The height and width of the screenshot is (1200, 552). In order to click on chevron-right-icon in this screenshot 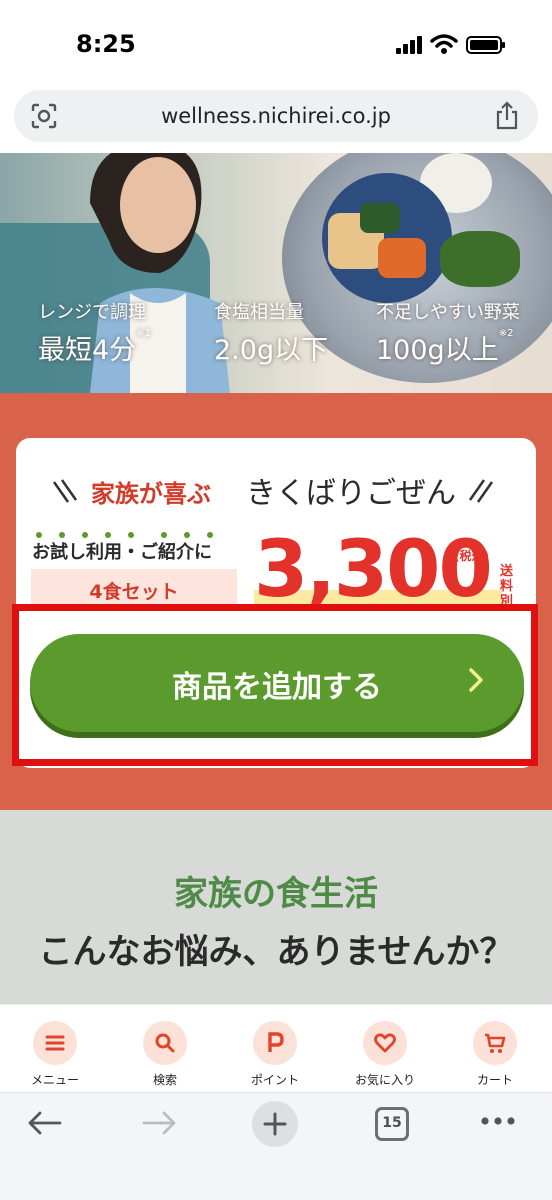, I will do `click(476, 680)`.